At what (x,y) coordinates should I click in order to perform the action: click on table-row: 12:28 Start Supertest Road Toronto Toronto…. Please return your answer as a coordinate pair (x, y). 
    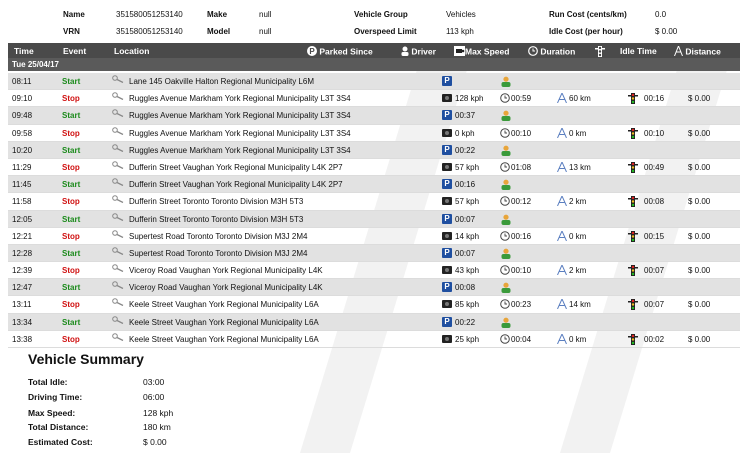
    Looking at the image, I should click on (374, 253).